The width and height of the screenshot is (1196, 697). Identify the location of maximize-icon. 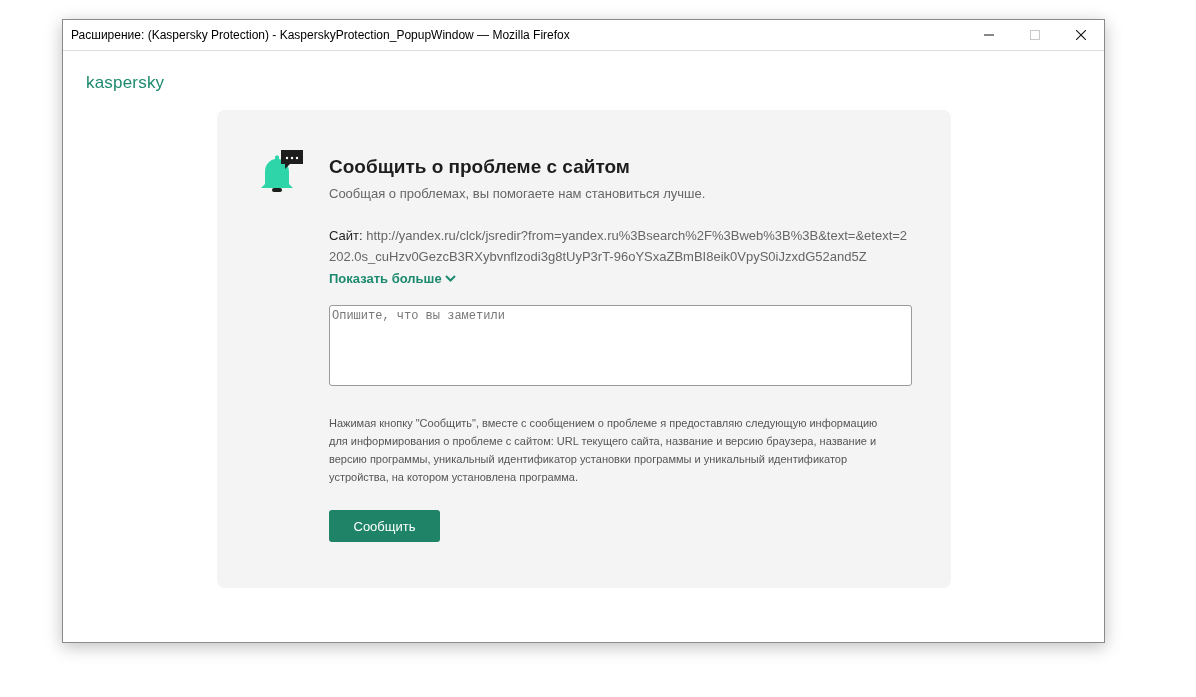
(1035, 35).